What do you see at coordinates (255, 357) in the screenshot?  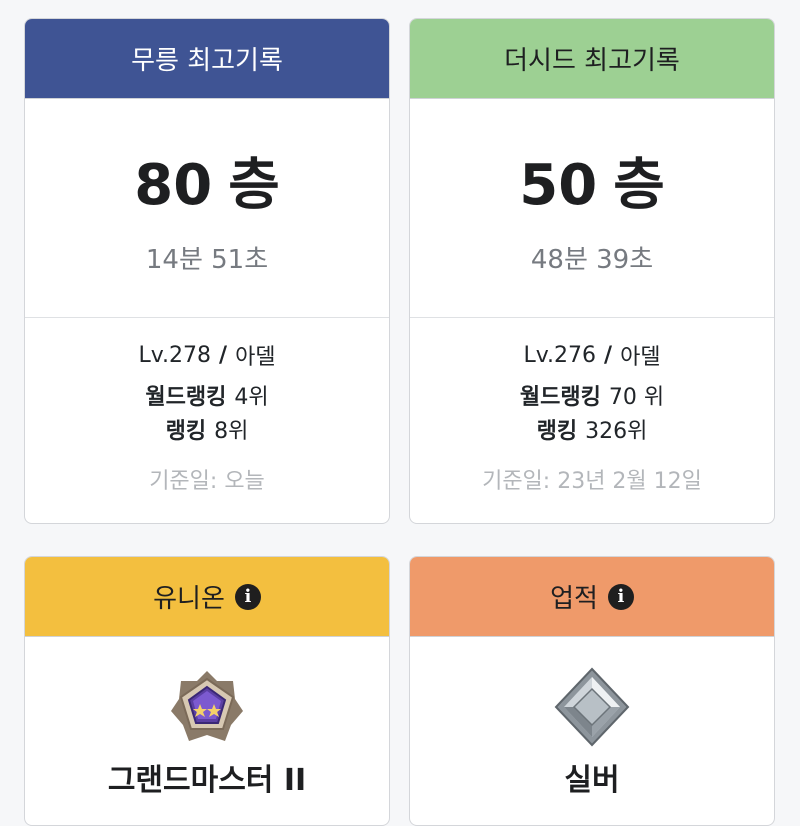 I see `mureung-job: 아델` at bounding box center [255, 357].